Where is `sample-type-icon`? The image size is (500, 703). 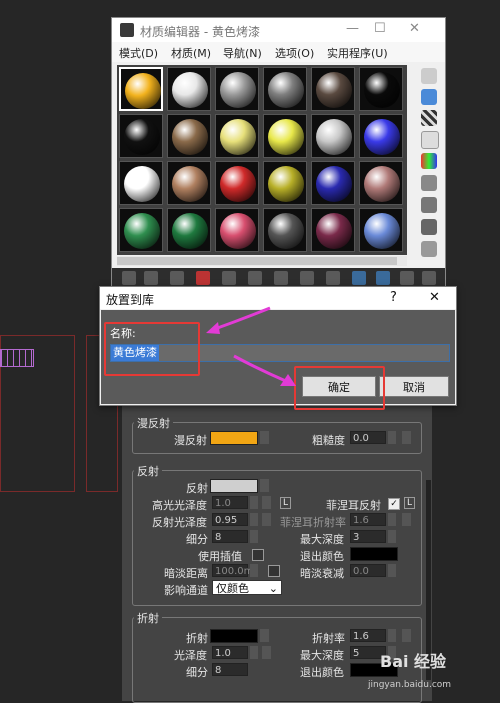 sample-type-icon is located at coordinates (429, 76).